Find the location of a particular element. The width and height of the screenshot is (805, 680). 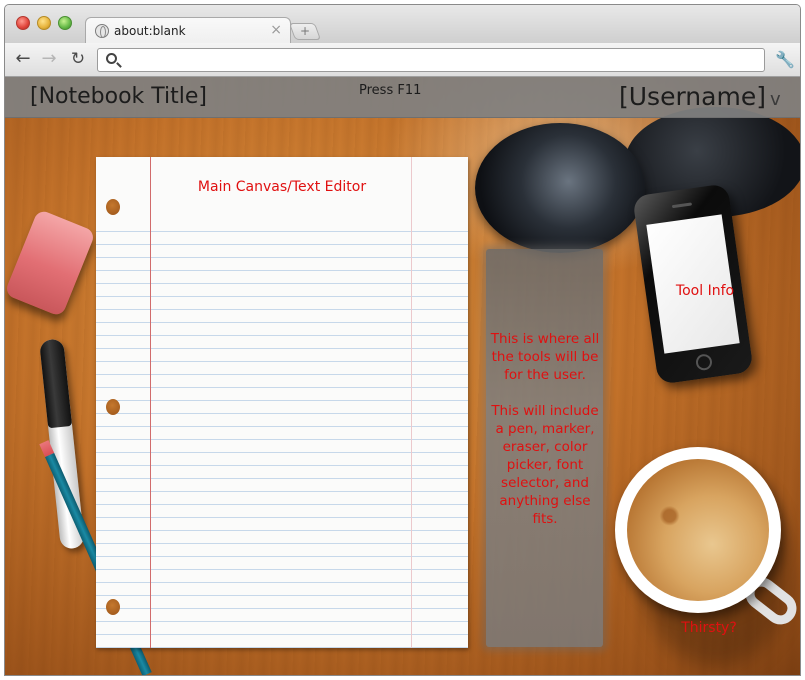

new-tab-button: + is located at coordinates (305, 31).